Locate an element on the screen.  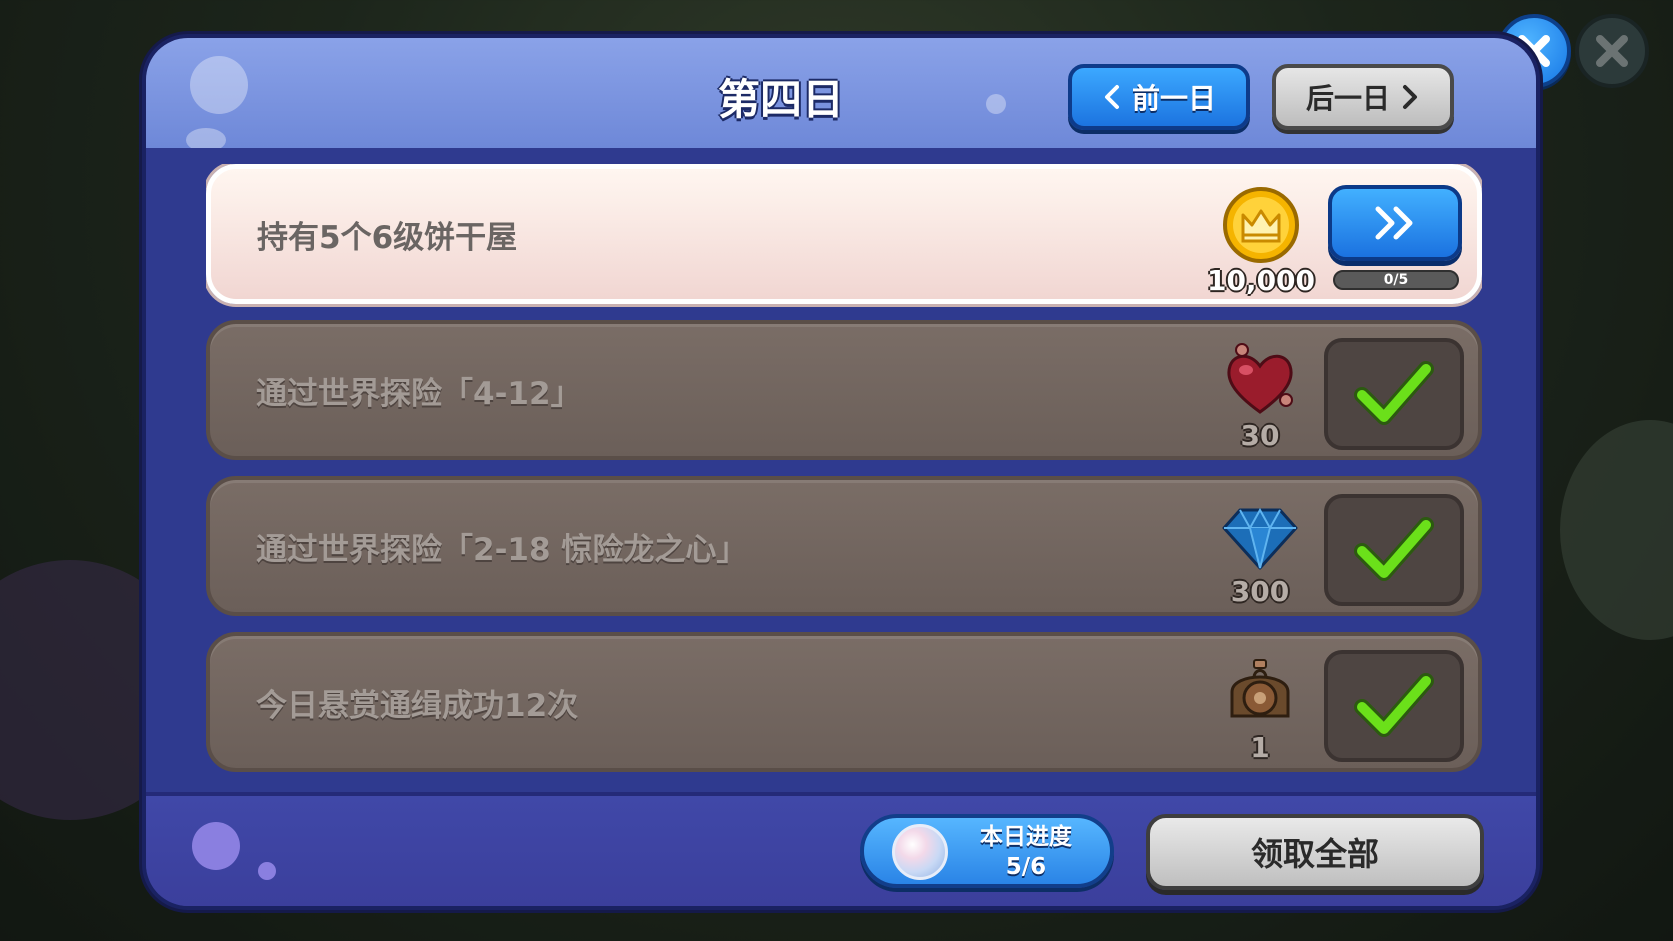
daily-progress-badge: 本日进度 5/6 is located at coordinates (987, 851).